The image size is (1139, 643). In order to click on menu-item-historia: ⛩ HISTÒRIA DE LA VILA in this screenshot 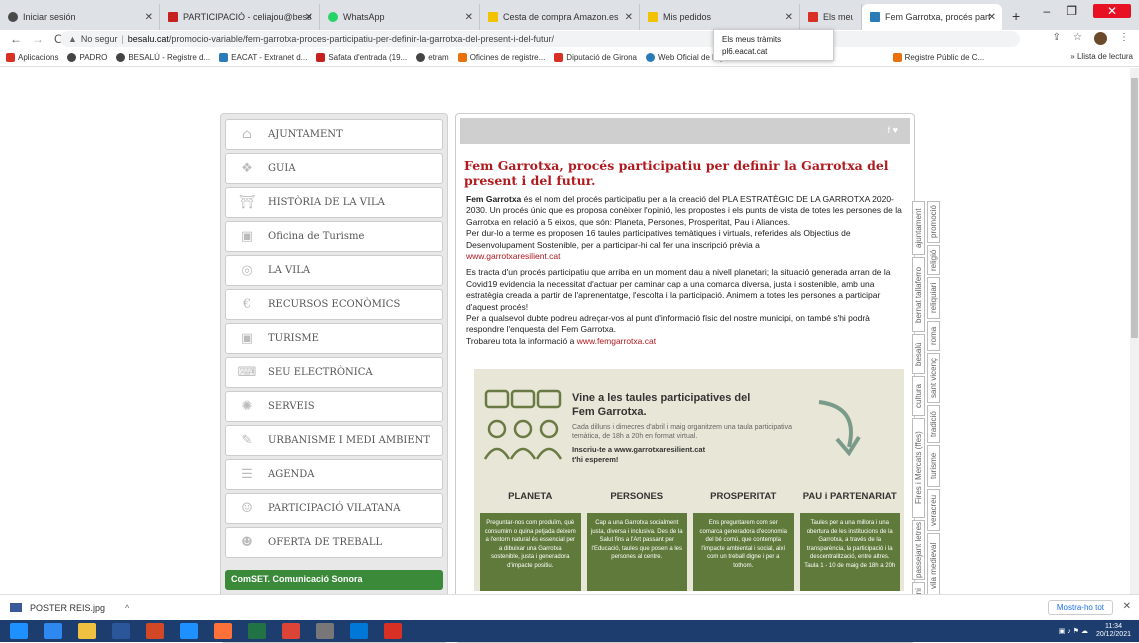, I will do `click(334, 202)`.